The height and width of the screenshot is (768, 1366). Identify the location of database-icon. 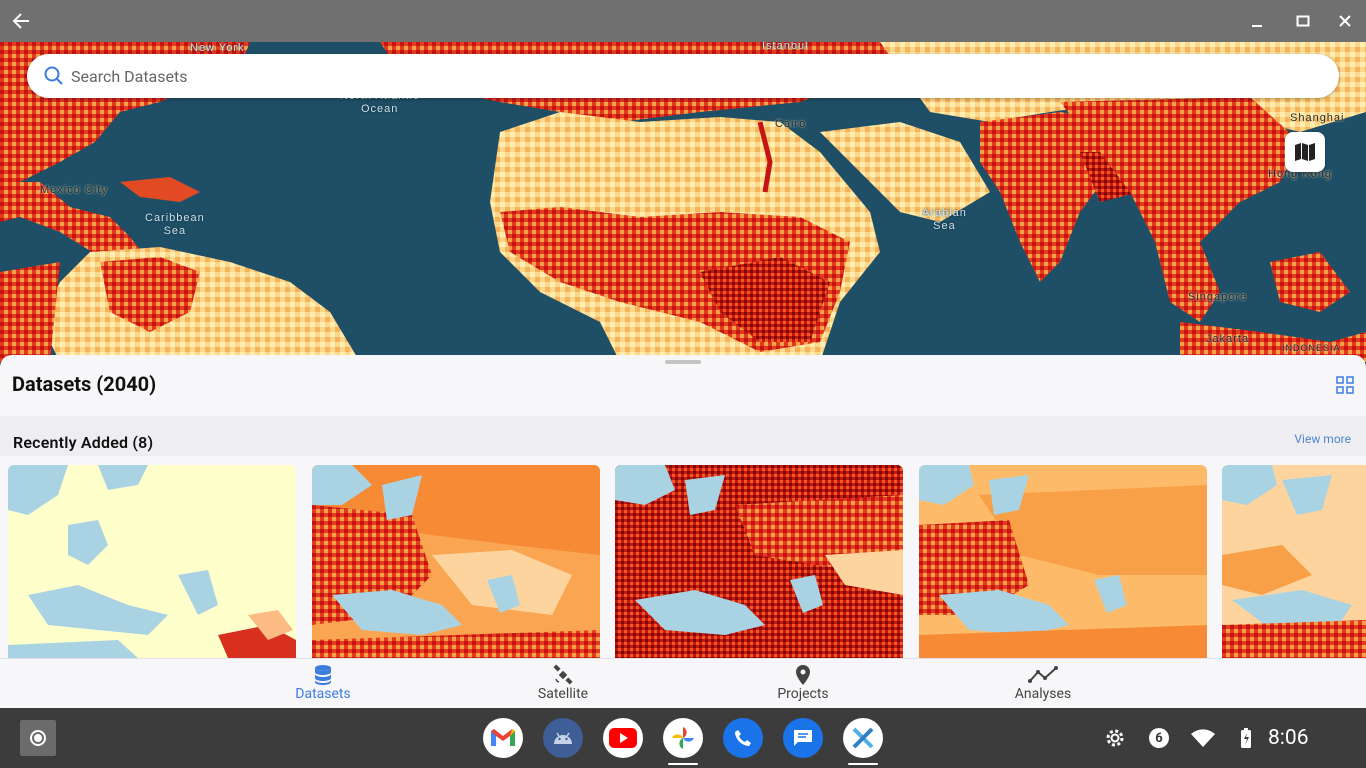
(323, 675).